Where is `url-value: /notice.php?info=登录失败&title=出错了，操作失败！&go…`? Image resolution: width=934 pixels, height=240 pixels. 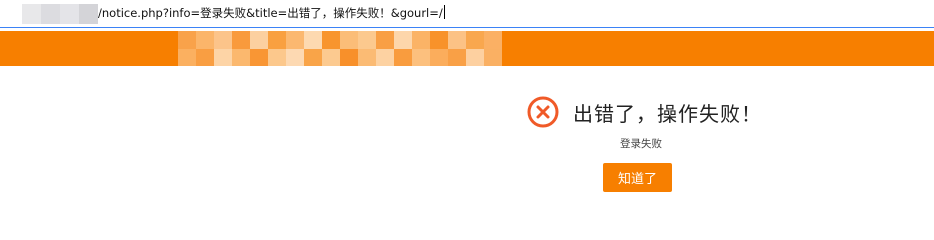 url-value: /notice.php?info=登录失败&title=出错了，操作失败！&go… is located at coordinates (270, 13).